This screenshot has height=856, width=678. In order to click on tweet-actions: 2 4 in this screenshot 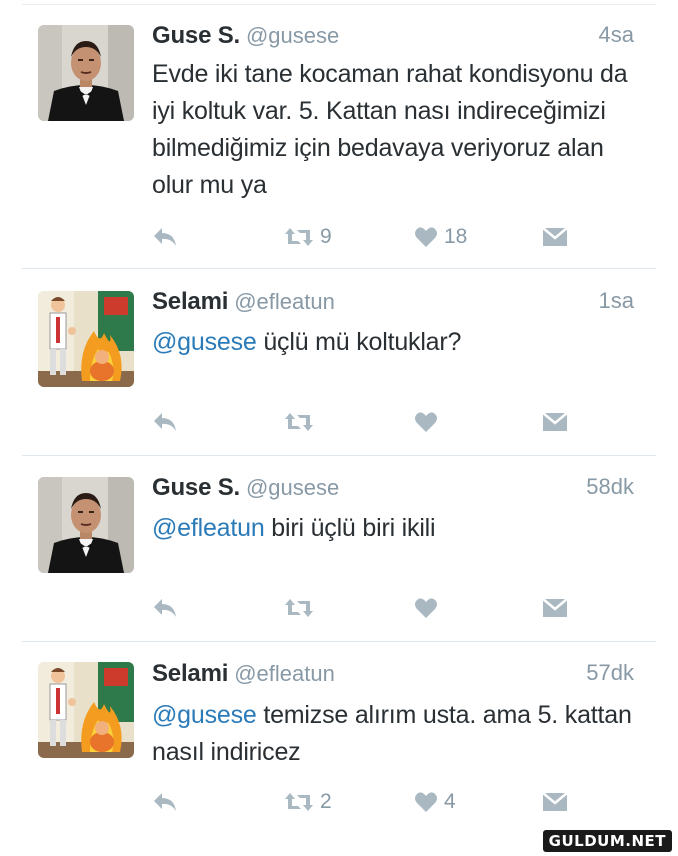, I will do `click(382, 802)`.